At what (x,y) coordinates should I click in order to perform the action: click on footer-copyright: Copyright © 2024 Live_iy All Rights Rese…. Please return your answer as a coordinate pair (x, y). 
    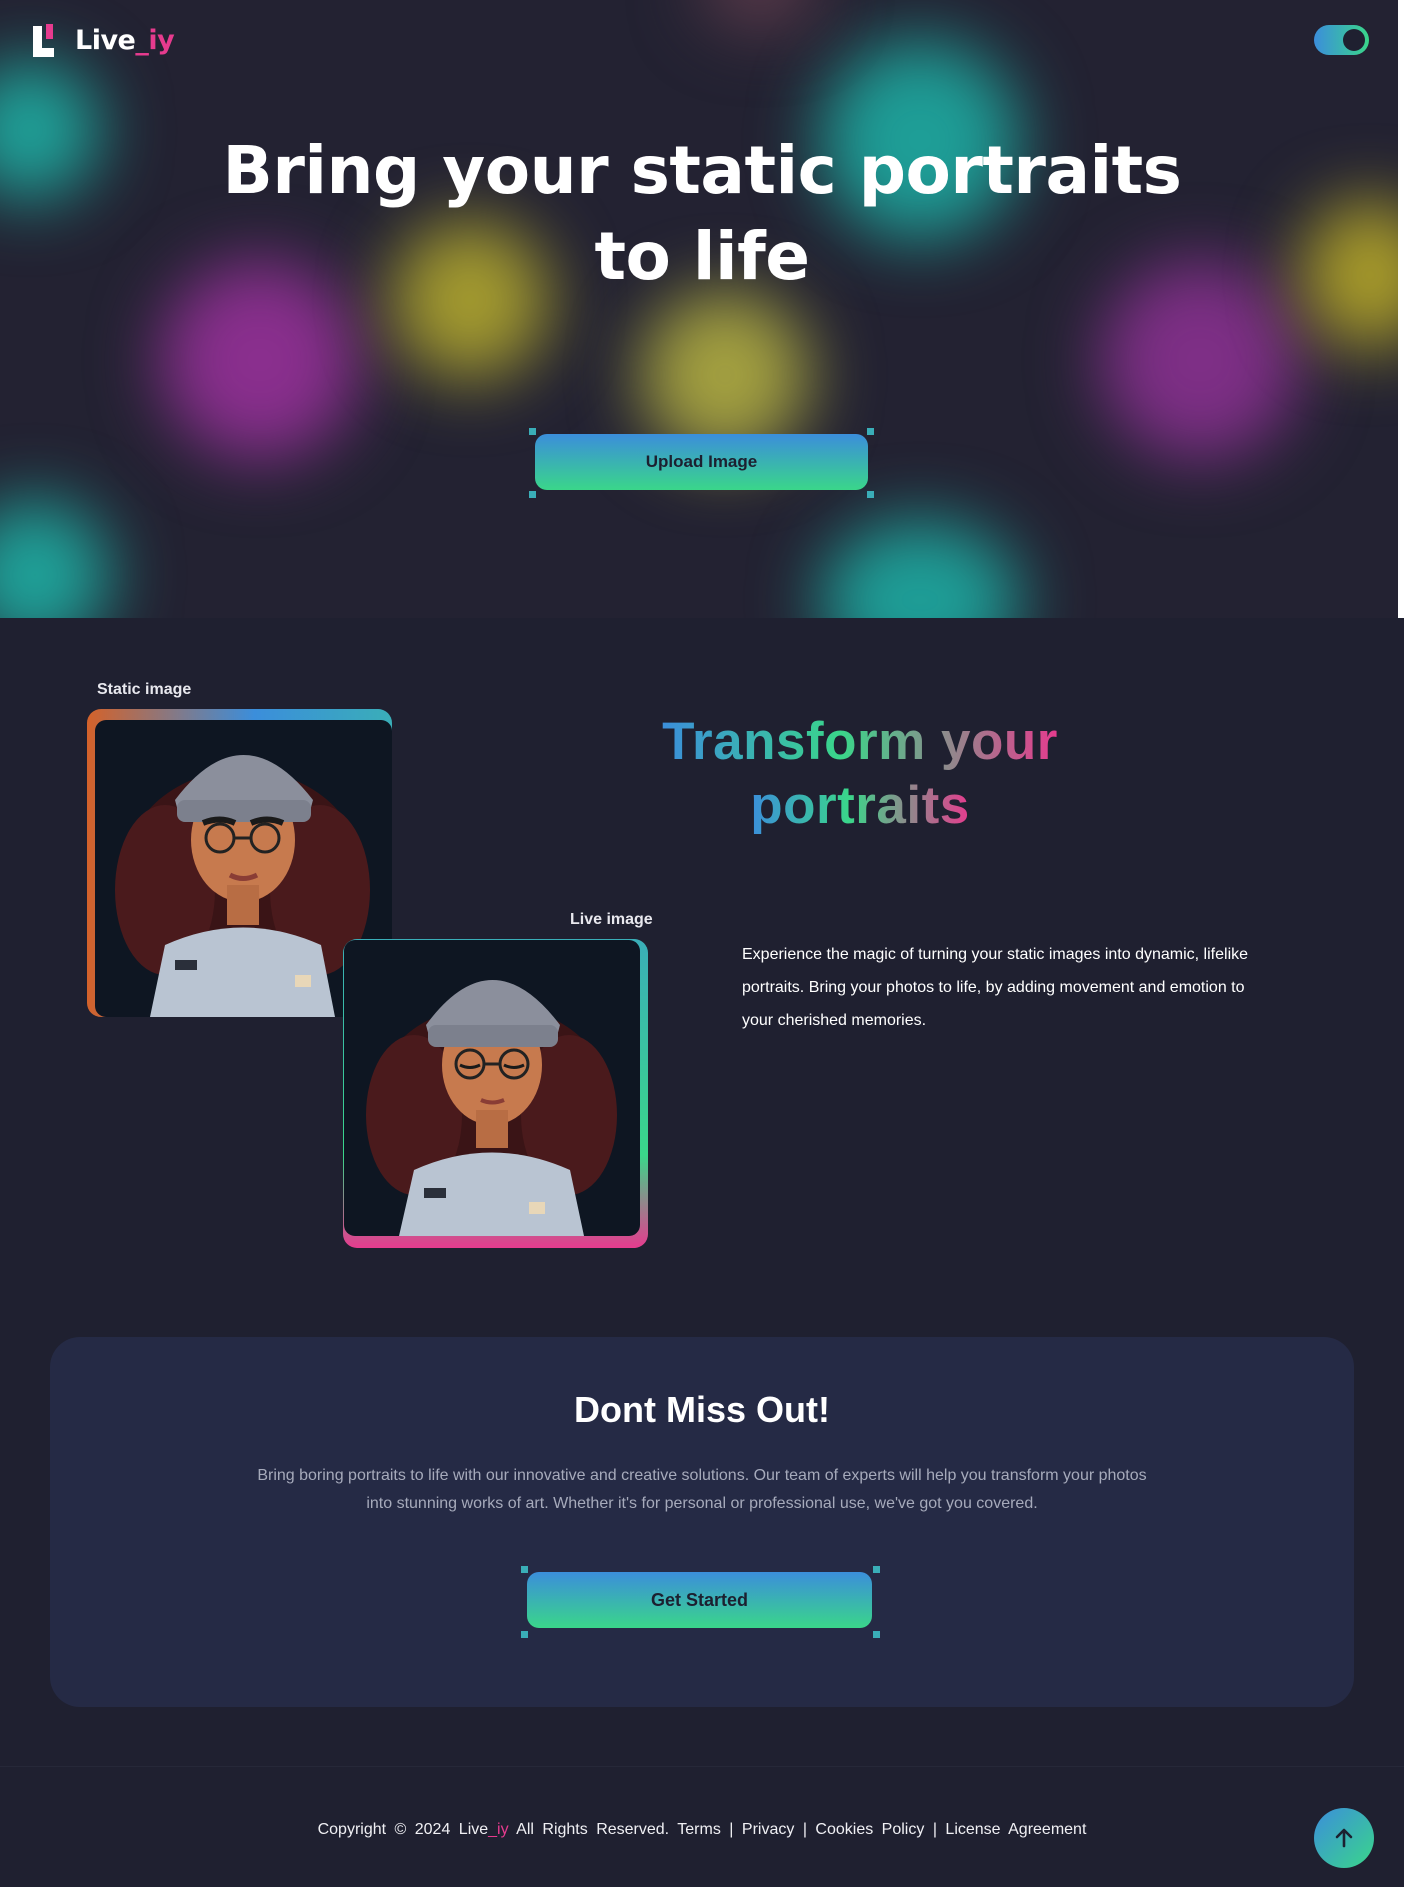
    Looking at the image, I should click on (702, 1829).